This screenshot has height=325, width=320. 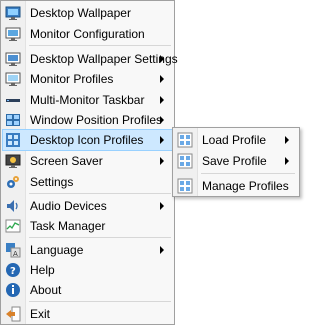 I want to click on submenu-item-manage-profiles: Manage Profiles, so click(x=236, y=186).